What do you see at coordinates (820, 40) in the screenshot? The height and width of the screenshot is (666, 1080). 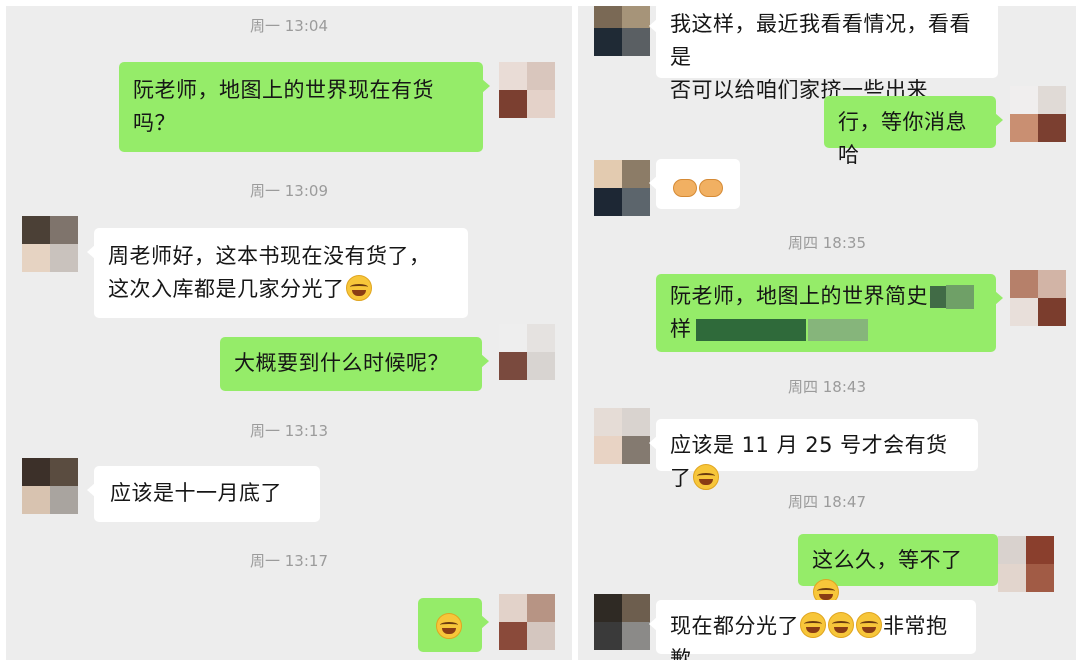 I see `message-line: 我这样，最近我看看情况，看看是` at bounding box center [820, 40].